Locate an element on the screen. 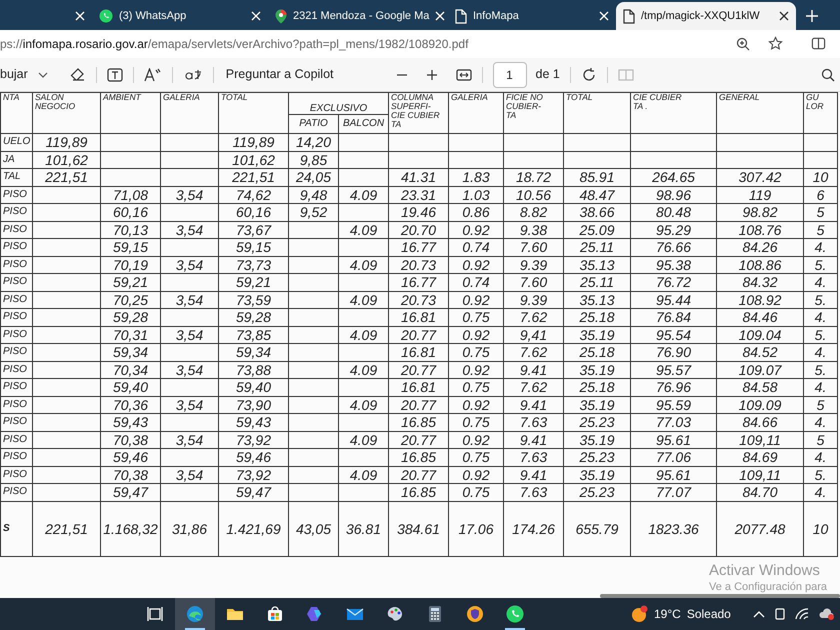 This screenshot has height=630, width=840. table-cell: 1.83 is located at coordinates (476, 177).